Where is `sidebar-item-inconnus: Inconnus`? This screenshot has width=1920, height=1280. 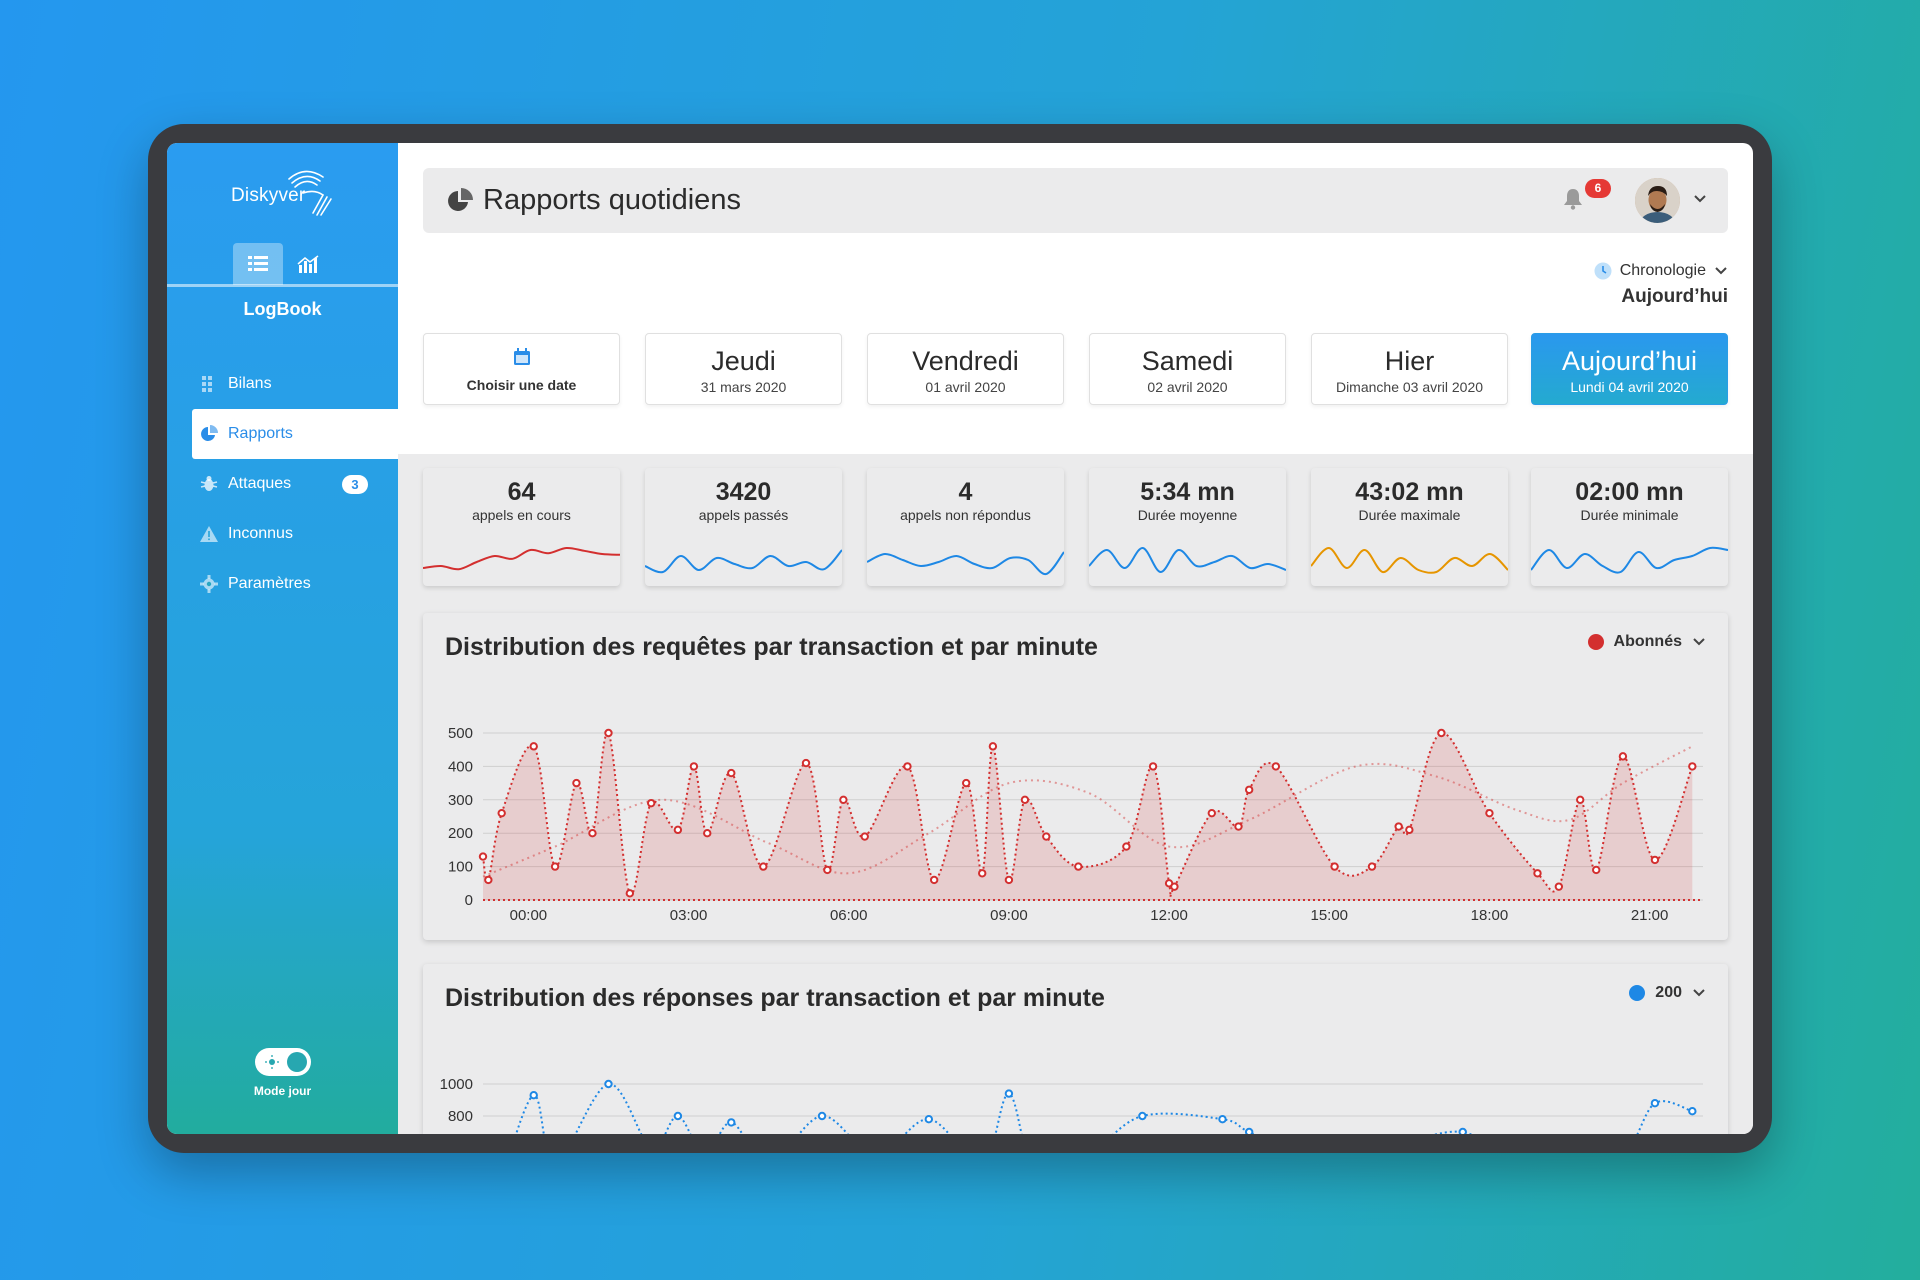 sidebar-item-inconnus: Inconnus is located at coordinates (295, 534).